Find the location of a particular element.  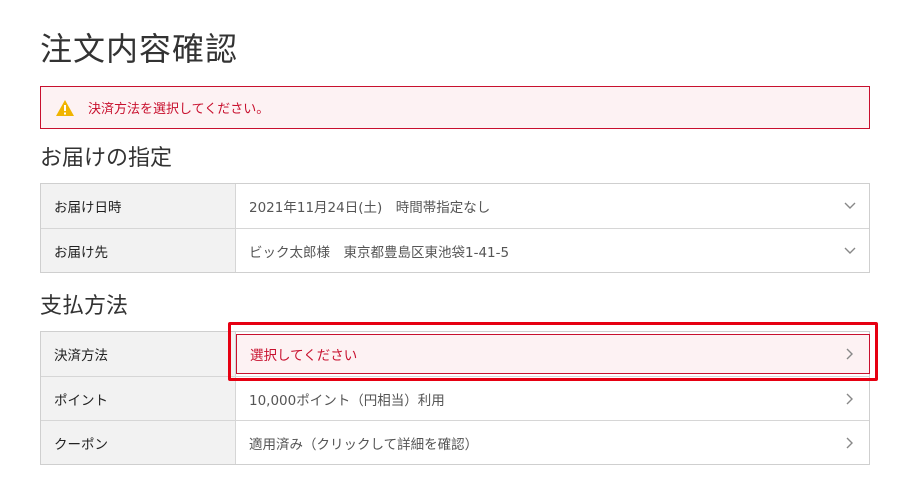

warning-triangle-icon is located at coordinates (65, 108).